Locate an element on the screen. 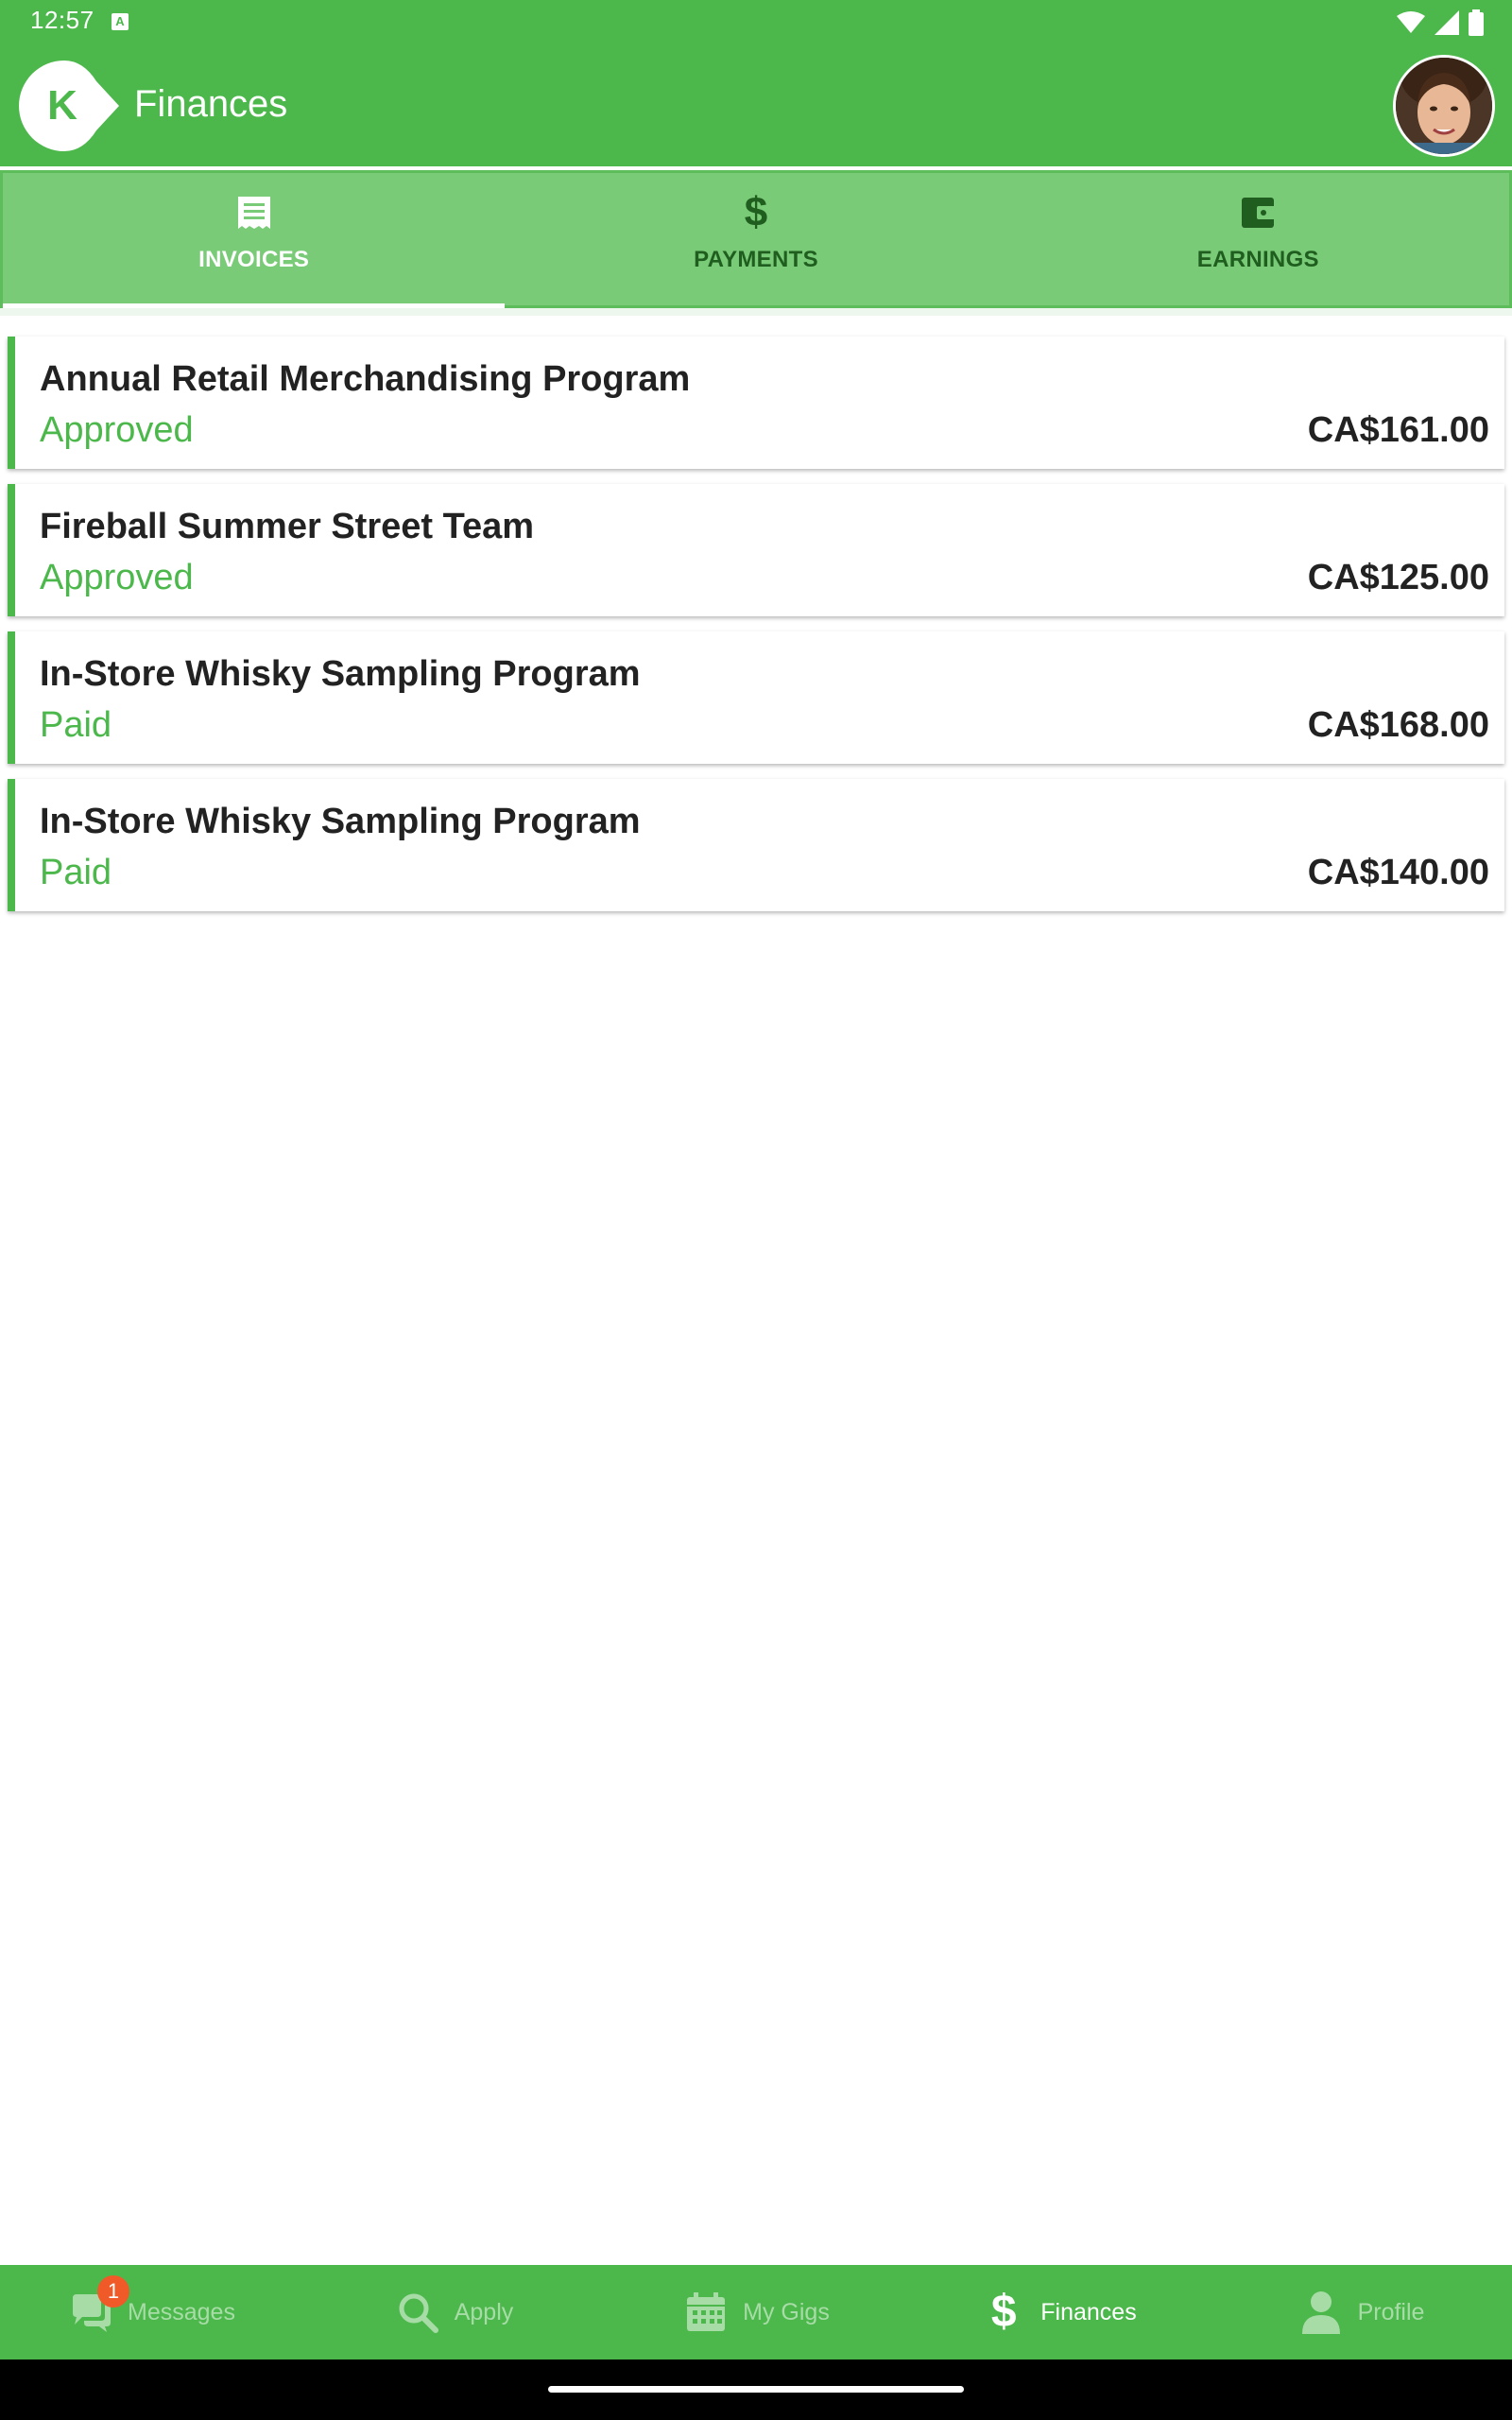 The width and height of the screenshot is (1512, 2420). nav-my-gigs: My Gigs is located at coordinates (756, 2312).